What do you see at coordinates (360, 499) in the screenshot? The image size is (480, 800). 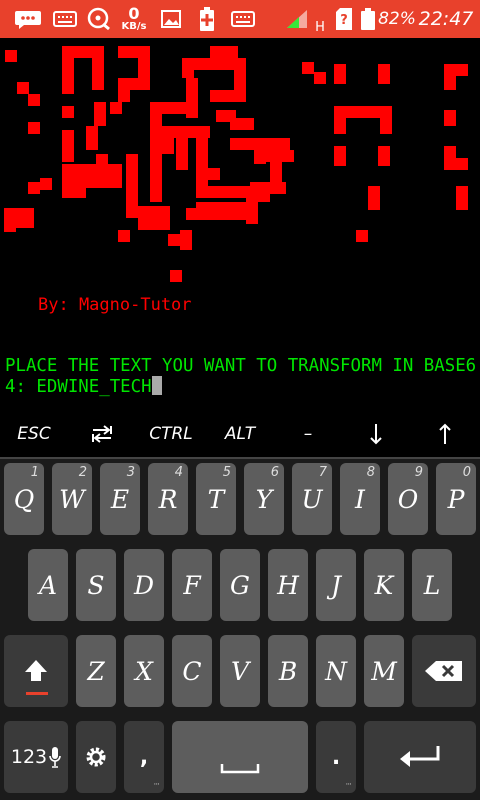 I see `key-i: 8I` at bounding box center [360, 499].